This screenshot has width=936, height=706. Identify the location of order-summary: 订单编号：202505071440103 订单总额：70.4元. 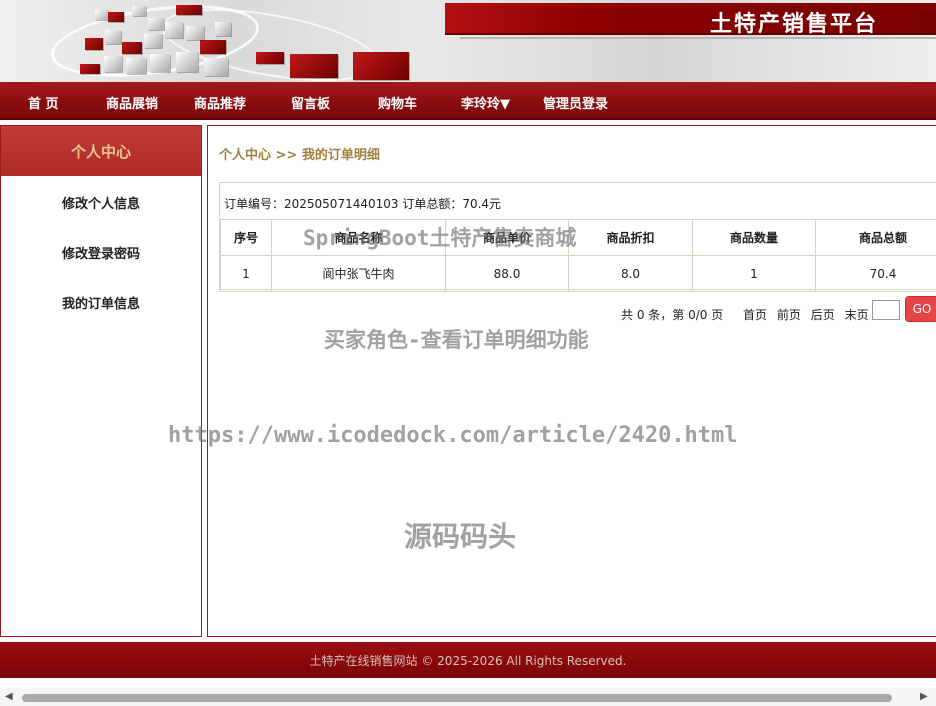
(362, 203).